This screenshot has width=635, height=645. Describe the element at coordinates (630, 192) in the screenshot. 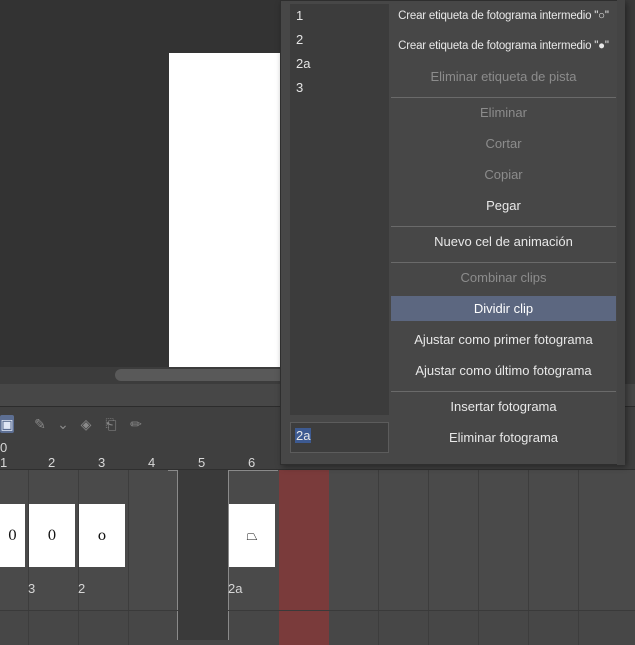

I see `canvas-right-edge` at that location.